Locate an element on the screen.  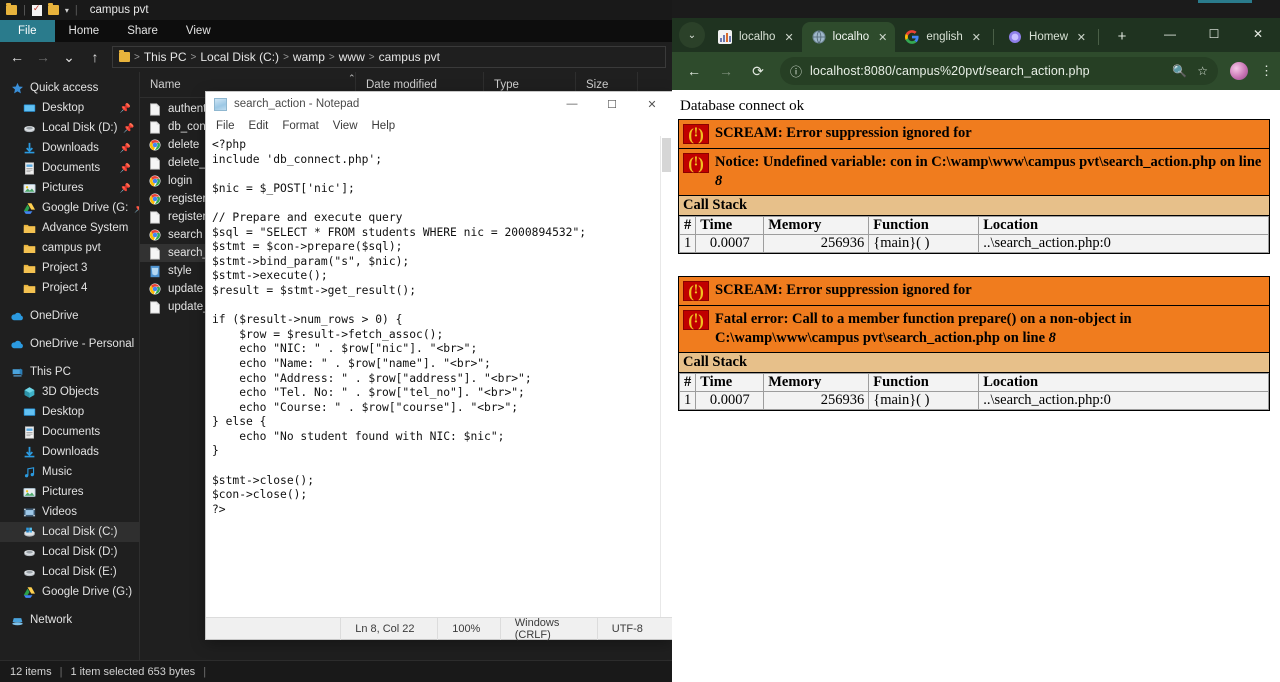
breadcrumb-item-wamp: wamp is located at coordinates (309, 57).